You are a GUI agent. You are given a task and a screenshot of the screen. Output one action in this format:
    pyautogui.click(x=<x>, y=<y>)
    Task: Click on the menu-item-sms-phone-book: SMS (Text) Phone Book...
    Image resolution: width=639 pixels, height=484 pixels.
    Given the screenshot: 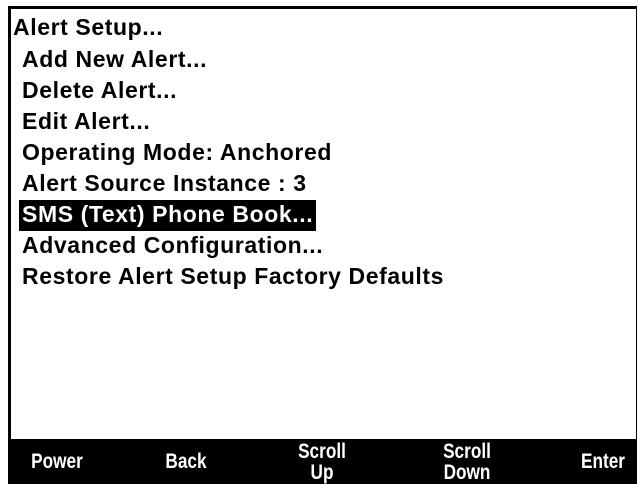 What is the action you would take?
    pyautogui.click(x=168, y=215)
    